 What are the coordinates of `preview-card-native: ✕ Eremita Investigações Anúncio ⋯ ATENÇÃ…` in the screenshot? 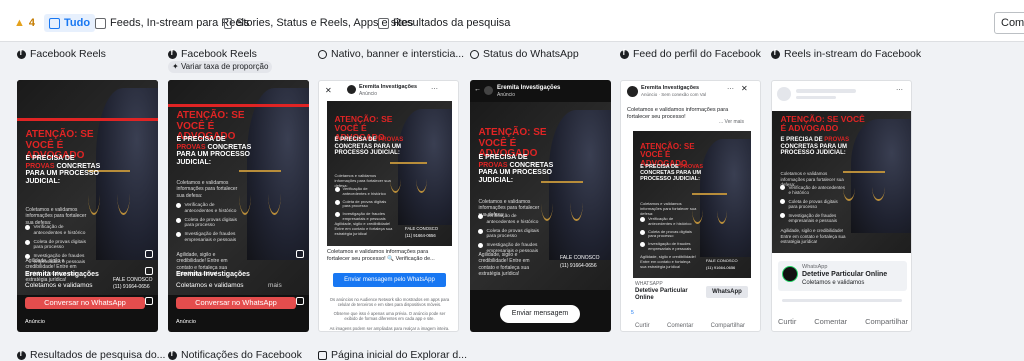 It's located at (388, 206).